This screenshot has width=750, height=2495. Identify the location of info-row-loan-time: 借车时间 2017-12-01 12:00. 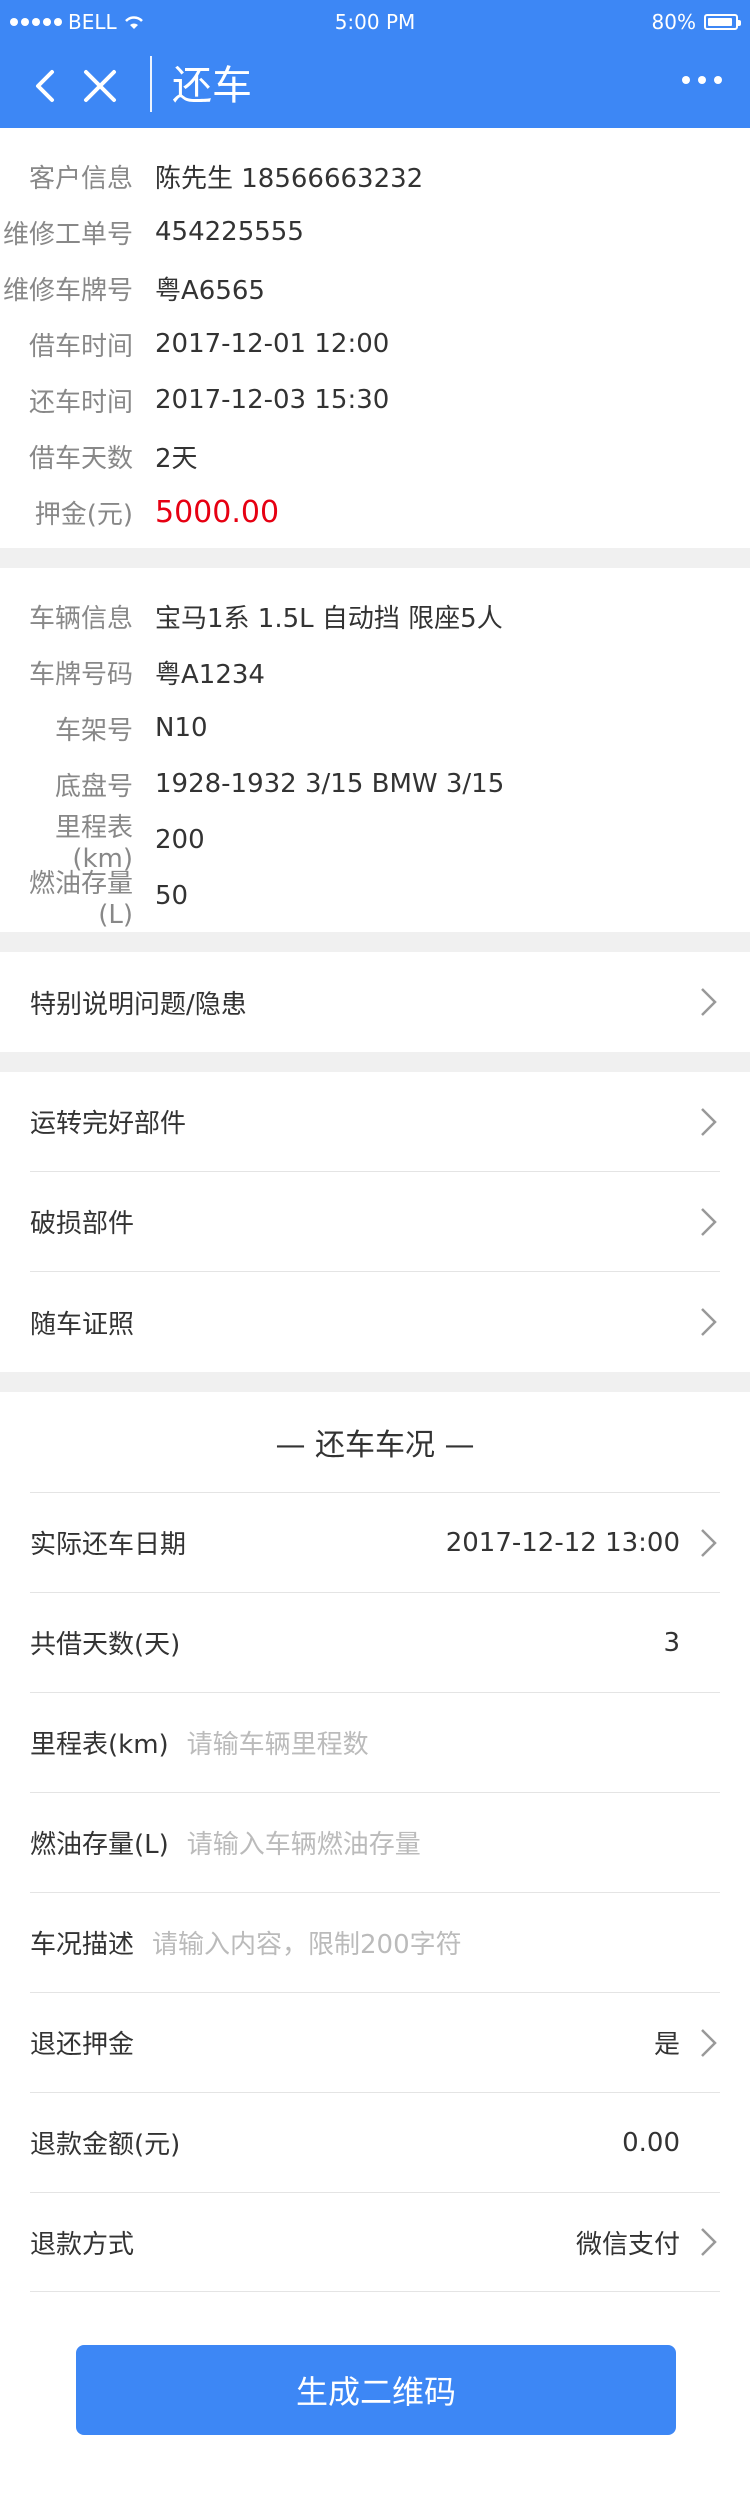
(375, 344).